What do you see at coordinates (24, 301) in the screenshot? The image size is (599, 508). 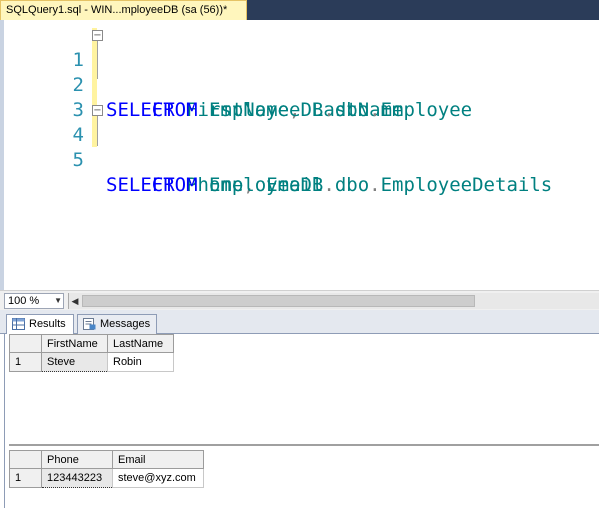 I see `zoom-value: 100 %` at bounding box center [24, 301].